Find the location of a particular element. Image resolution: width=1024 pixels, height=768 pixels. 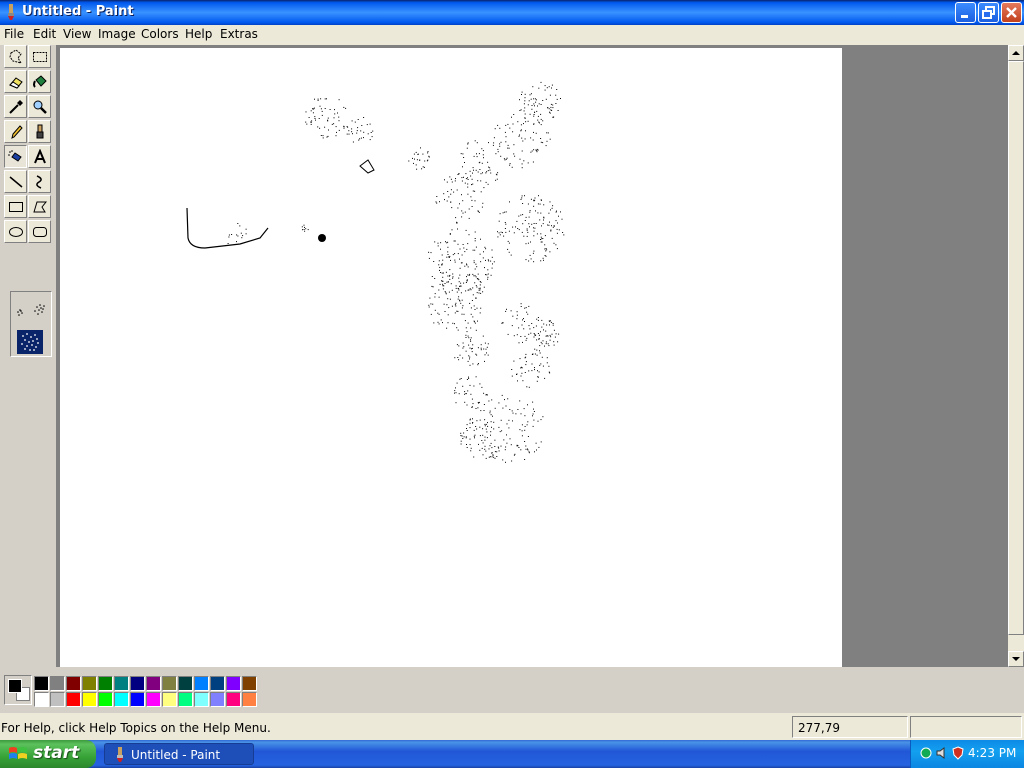

security-shield-icon is located at coordinates (958, 753).